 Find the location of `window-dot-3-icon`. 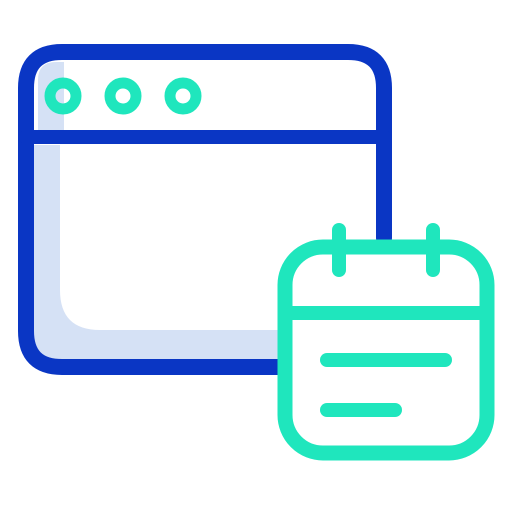

window-dot-3-icon is located at coordinates (183, 96).